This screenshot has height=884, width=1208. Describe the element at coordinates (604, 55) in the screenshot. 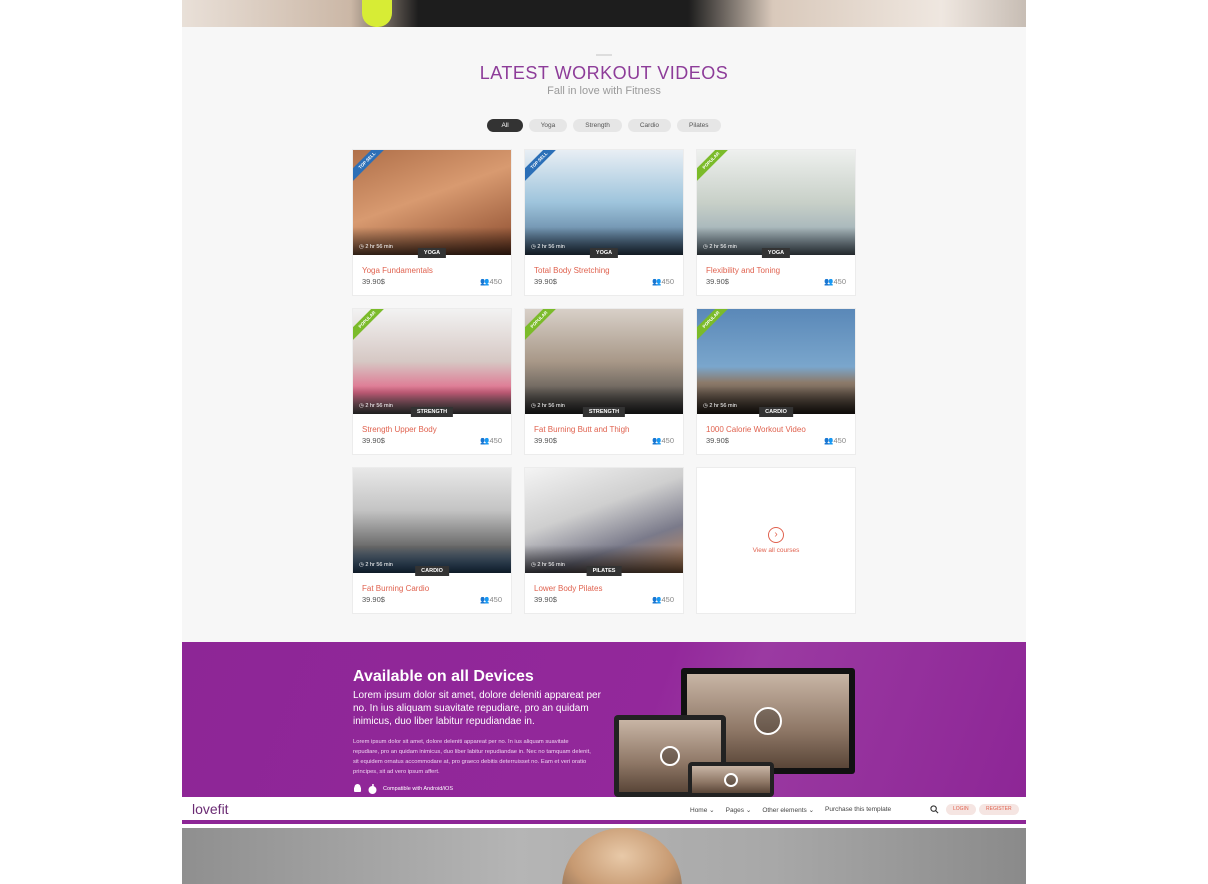

I see `section-divider` at that location.